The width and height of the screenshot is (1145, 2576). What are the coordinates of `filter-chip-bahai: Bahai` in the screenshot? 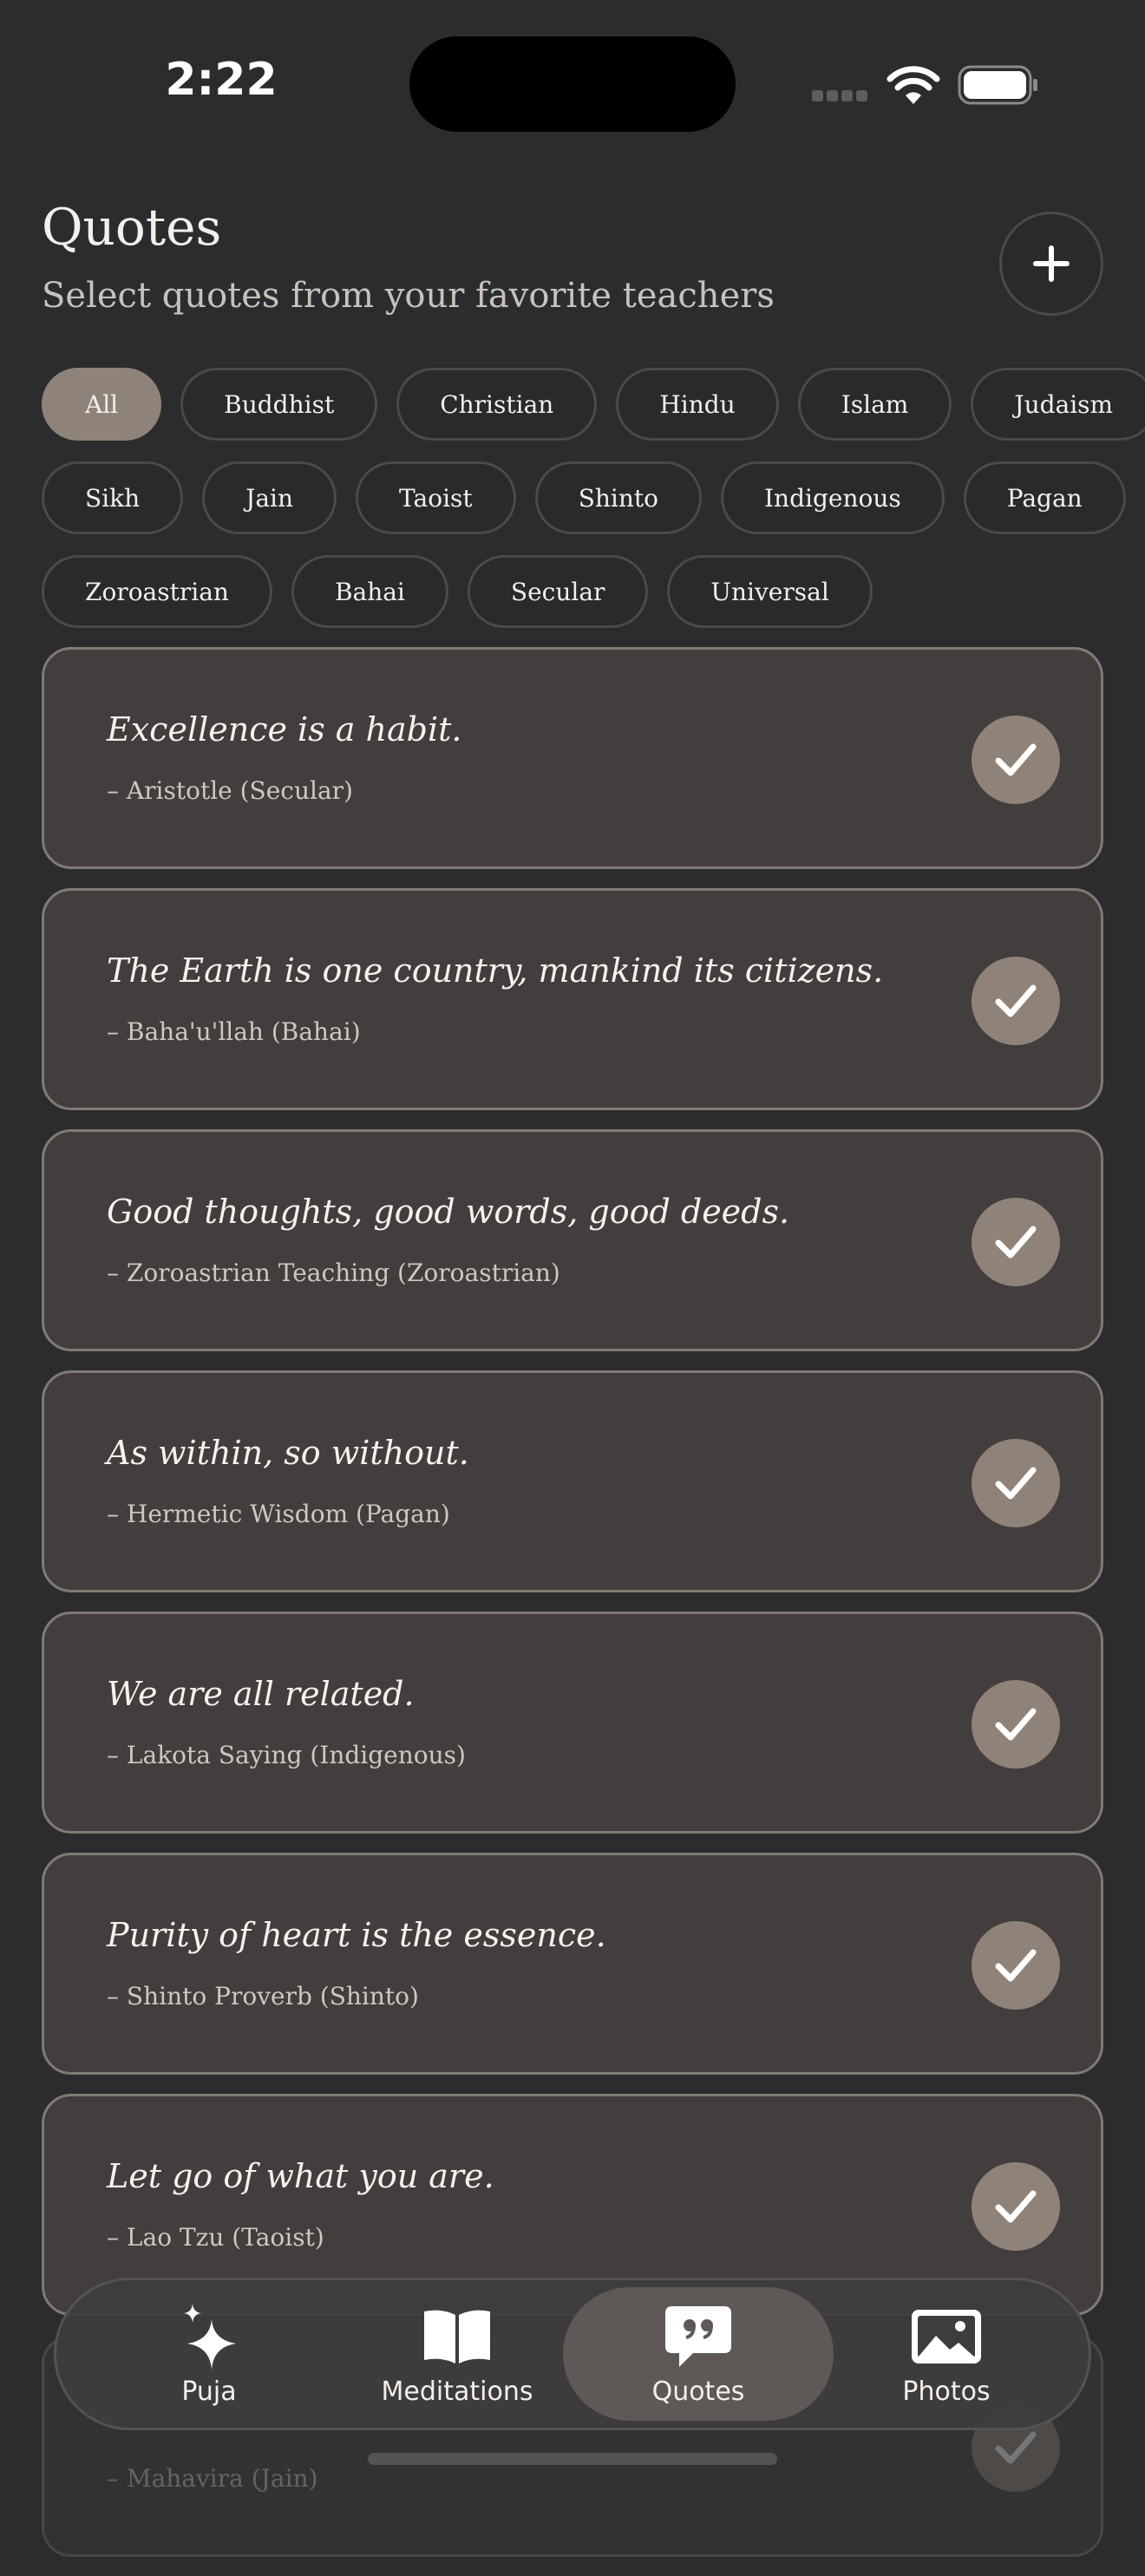 It's located at (369, 591).